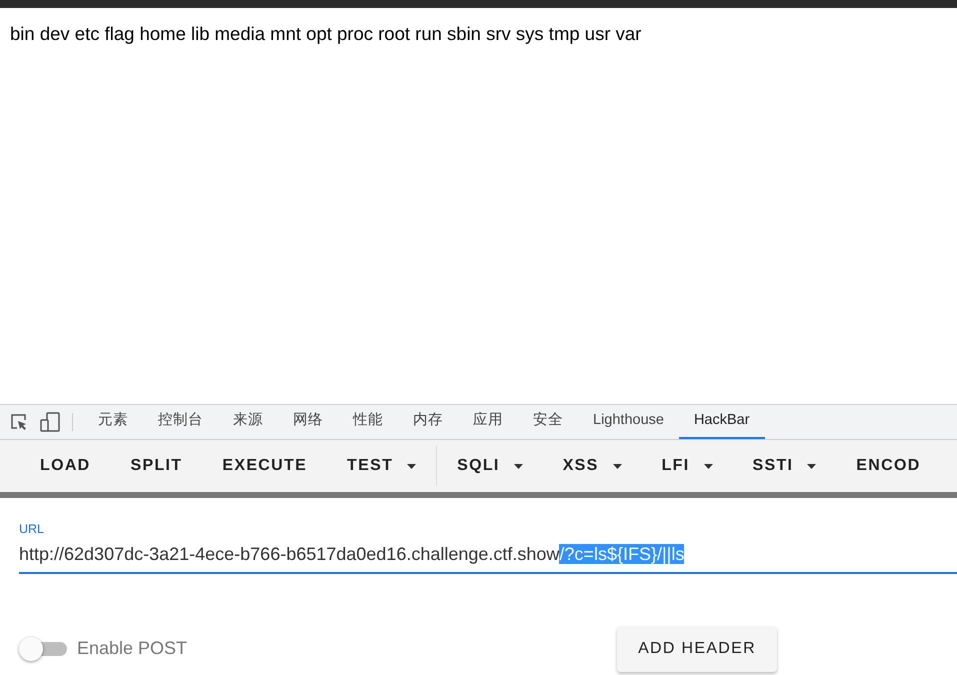 The width and height of the screenshot is (957, 675). Describe the element at coordinates (326, 33) in the screenshot. I see `page-text: bin dev etc flag home lib media mnt opt proc root run sbin srv sys tmp usr var` at that location.